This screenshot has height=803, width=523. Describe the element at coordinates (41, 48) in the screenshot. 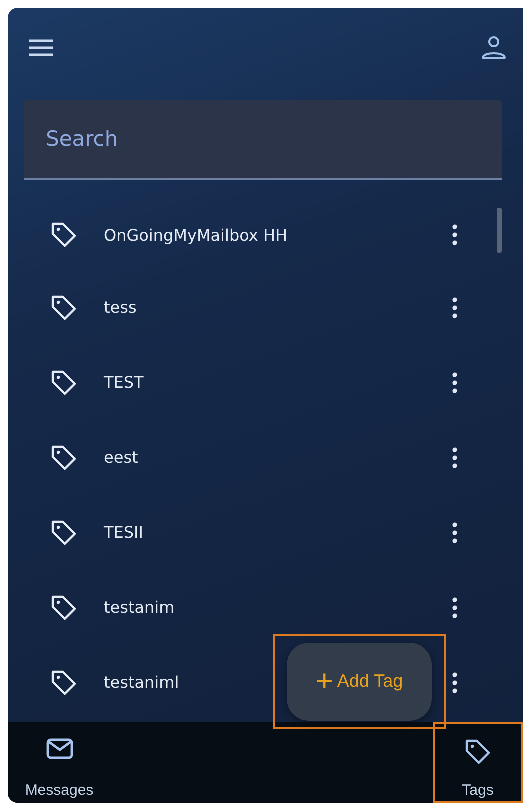

I see `menu-icon` at that location.